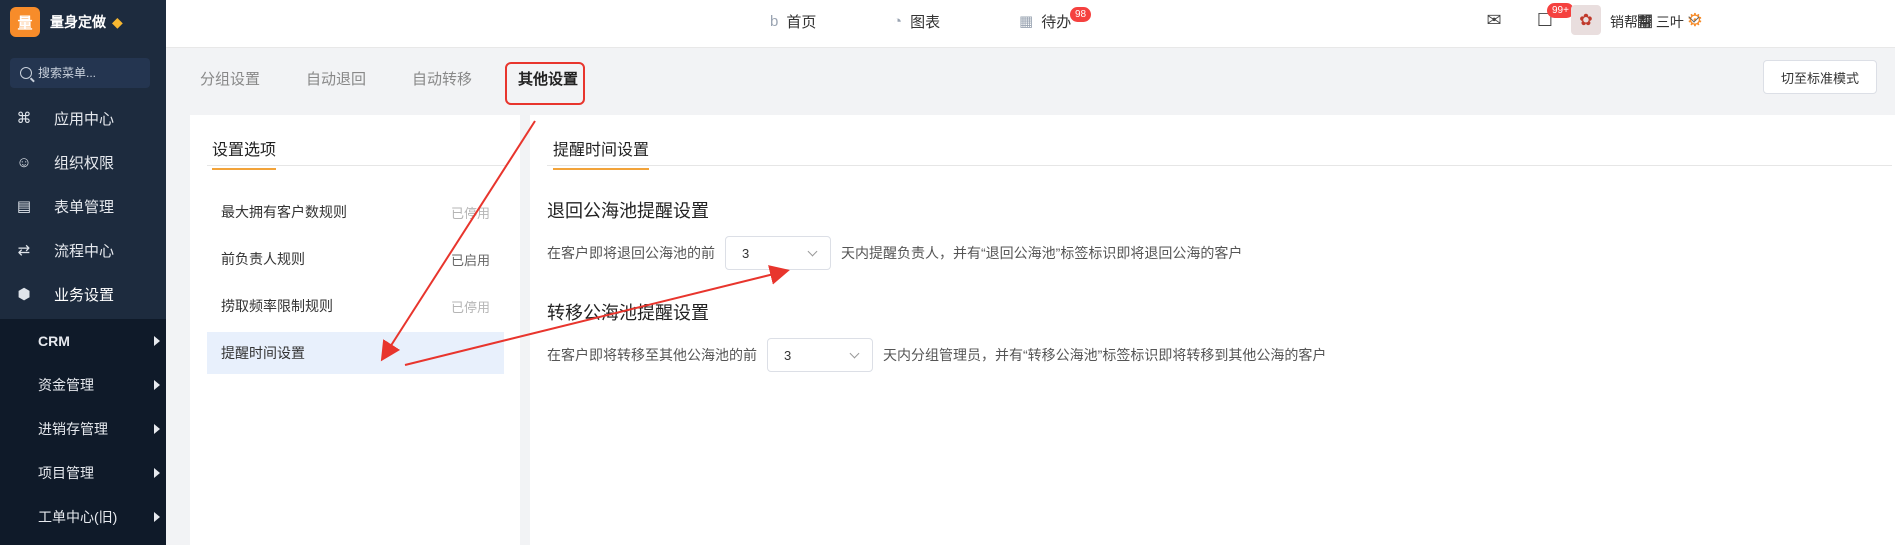  What do you see at coordinates (1030, 81) in the screenshot?
I see `settings-tabs: 分组设置 自动退回 自动转移 其他设置` at bounding box center [1030, 81].